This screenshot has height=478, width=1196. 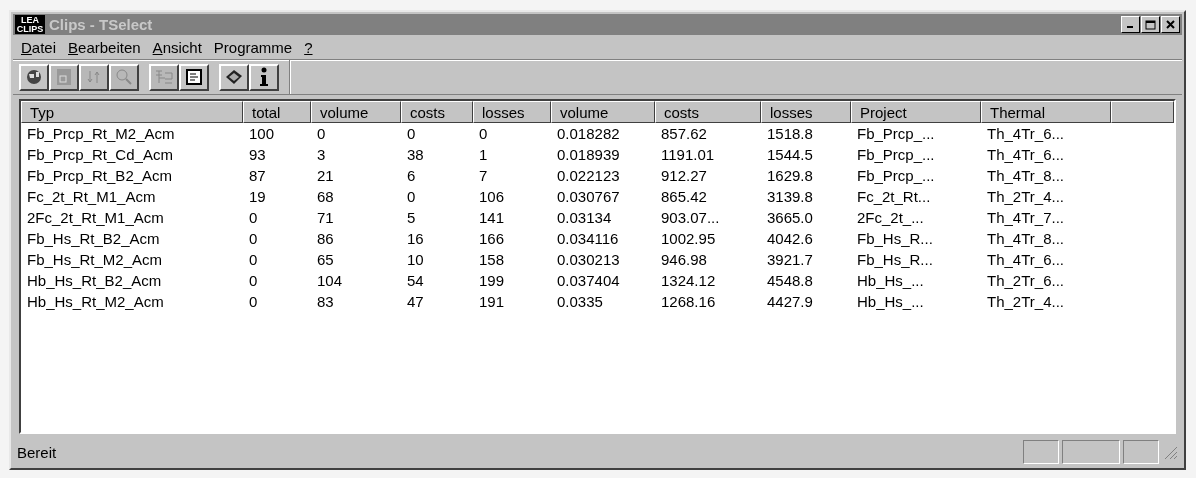 What do you see at coordinates (483, 154) in the screenshot?
I see `table-cell-text: 1` at bounding box center [483, 154].